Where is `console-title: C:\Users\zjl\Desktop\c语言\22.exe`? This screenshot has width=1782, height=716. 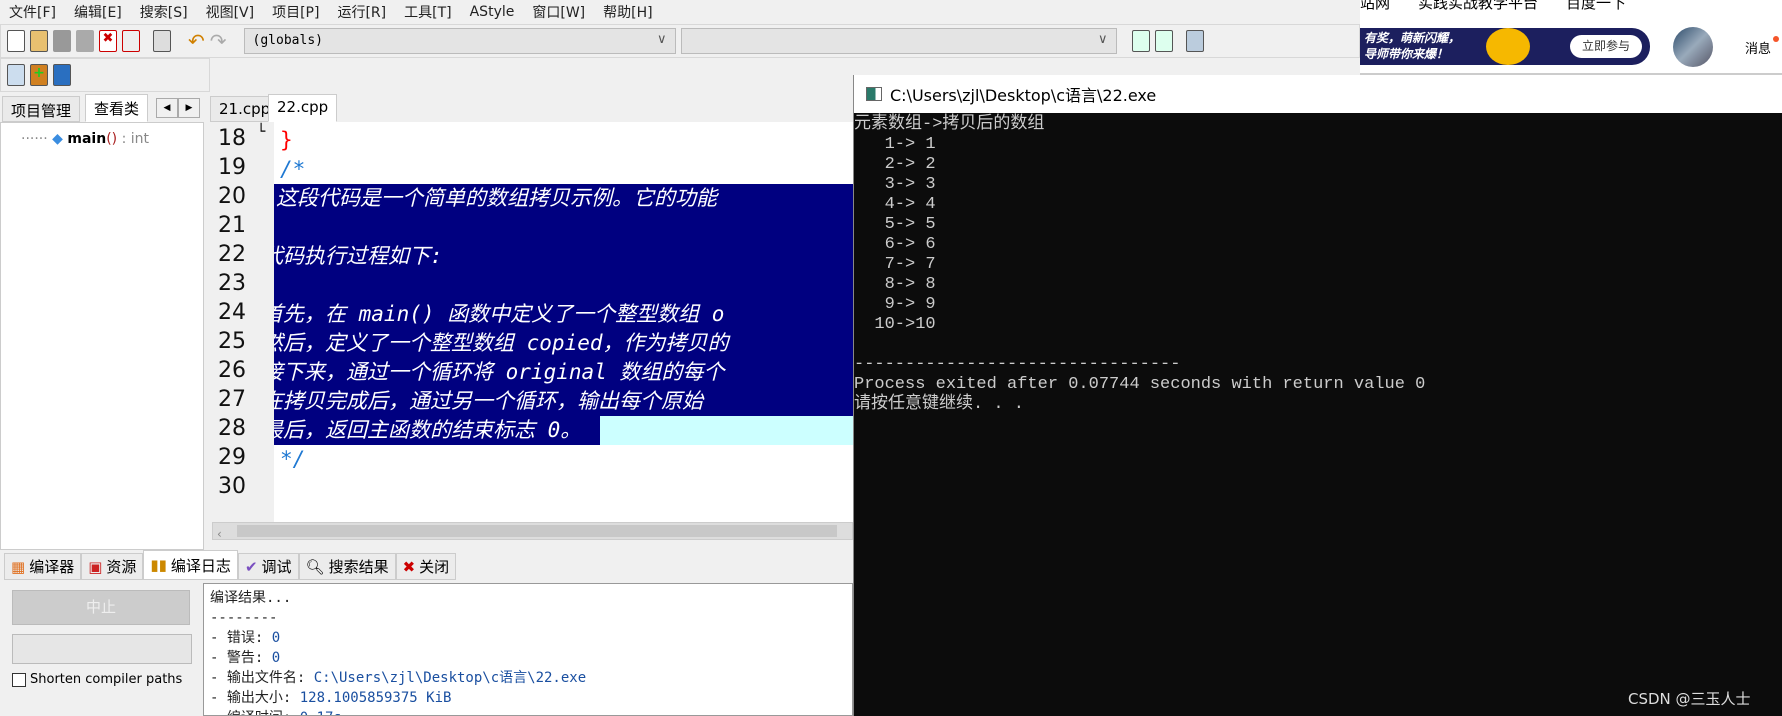
console-title: C:\Users\zjl\Desktop\c语言\22.exe is located at coordinates (1023, 95).